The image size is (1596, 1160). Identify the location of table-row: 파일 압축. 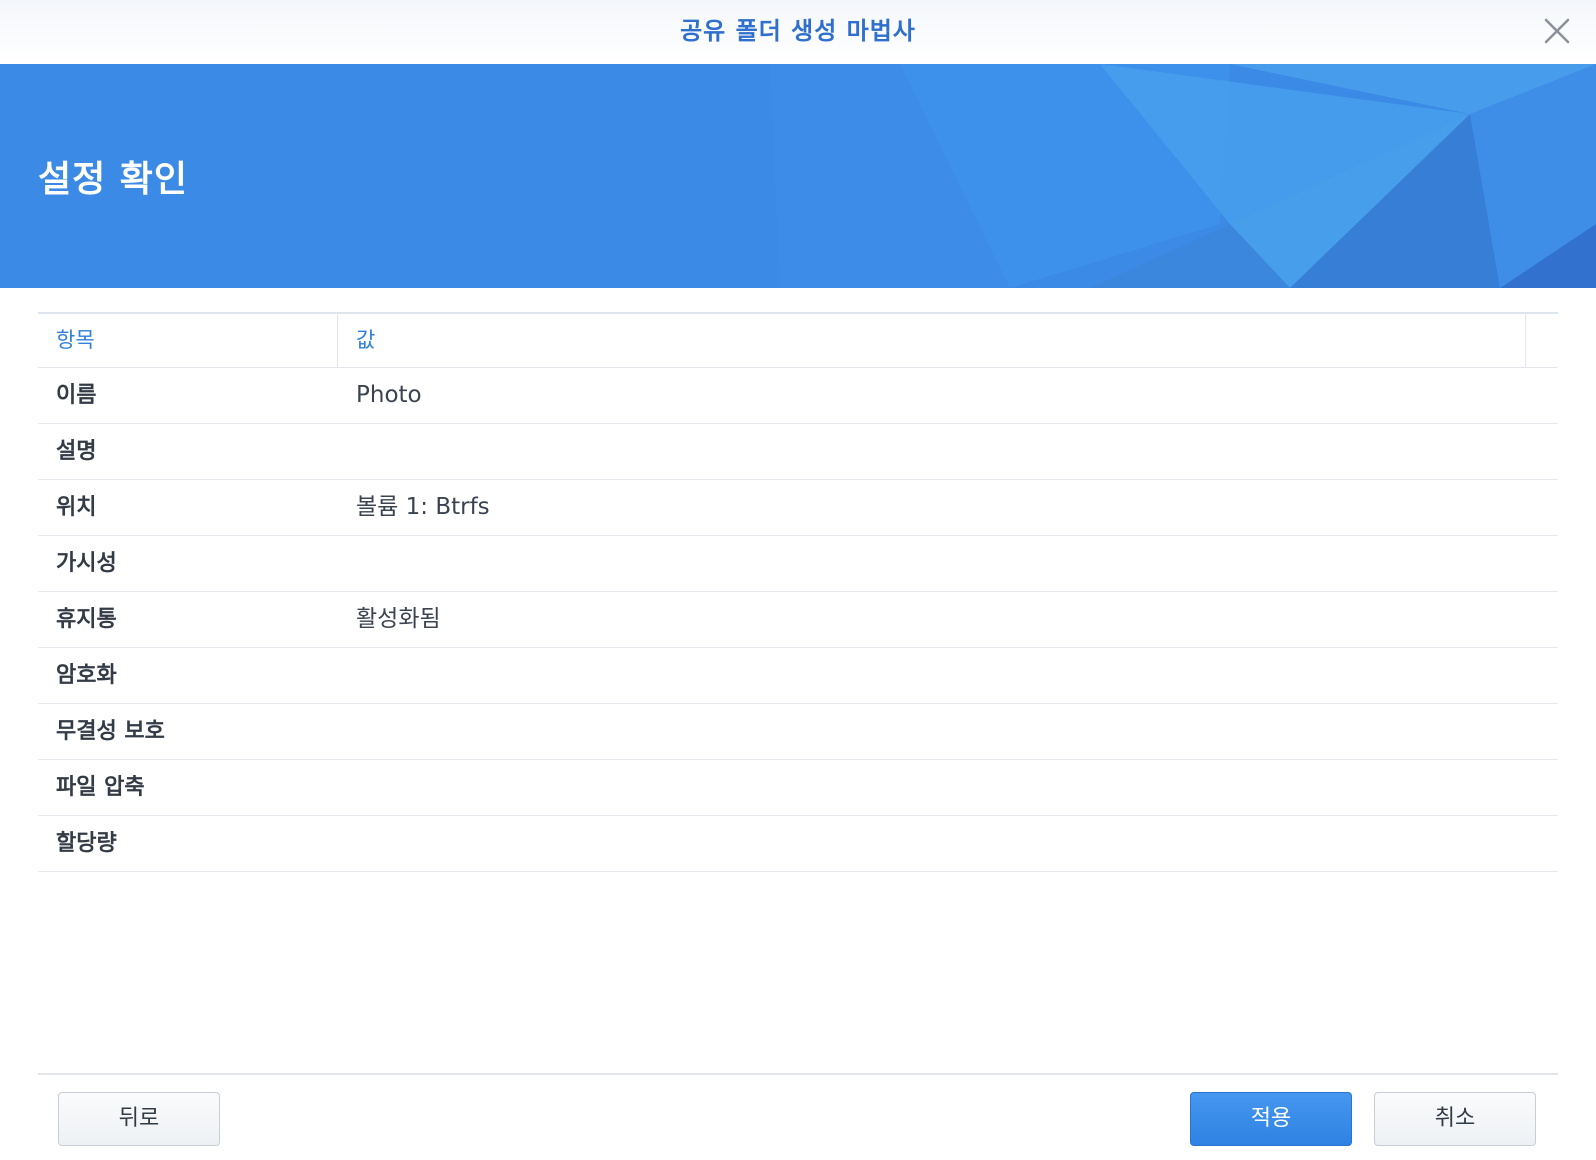
(798, 788).